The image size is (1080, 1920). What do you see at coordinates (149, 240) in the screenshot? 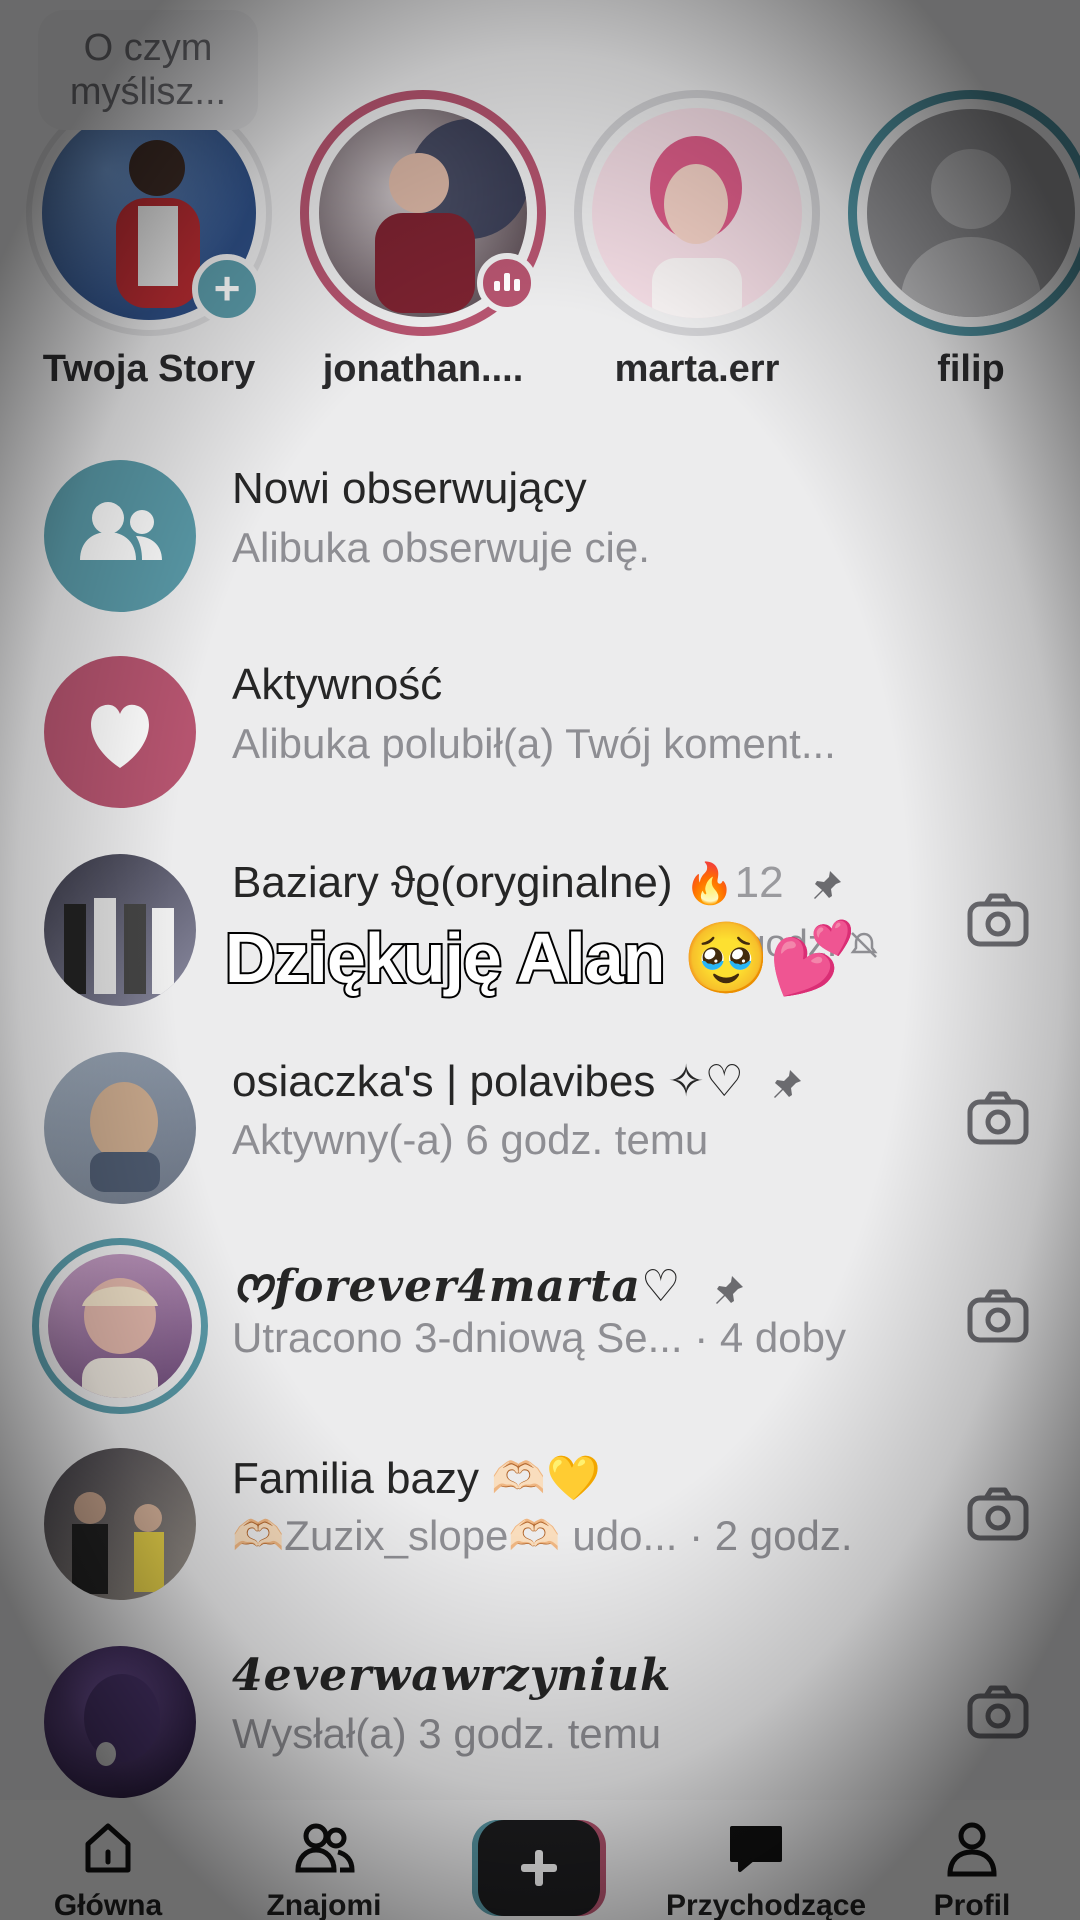
I see `story-own: + Twoja Story` at bounding box center [149, 240].